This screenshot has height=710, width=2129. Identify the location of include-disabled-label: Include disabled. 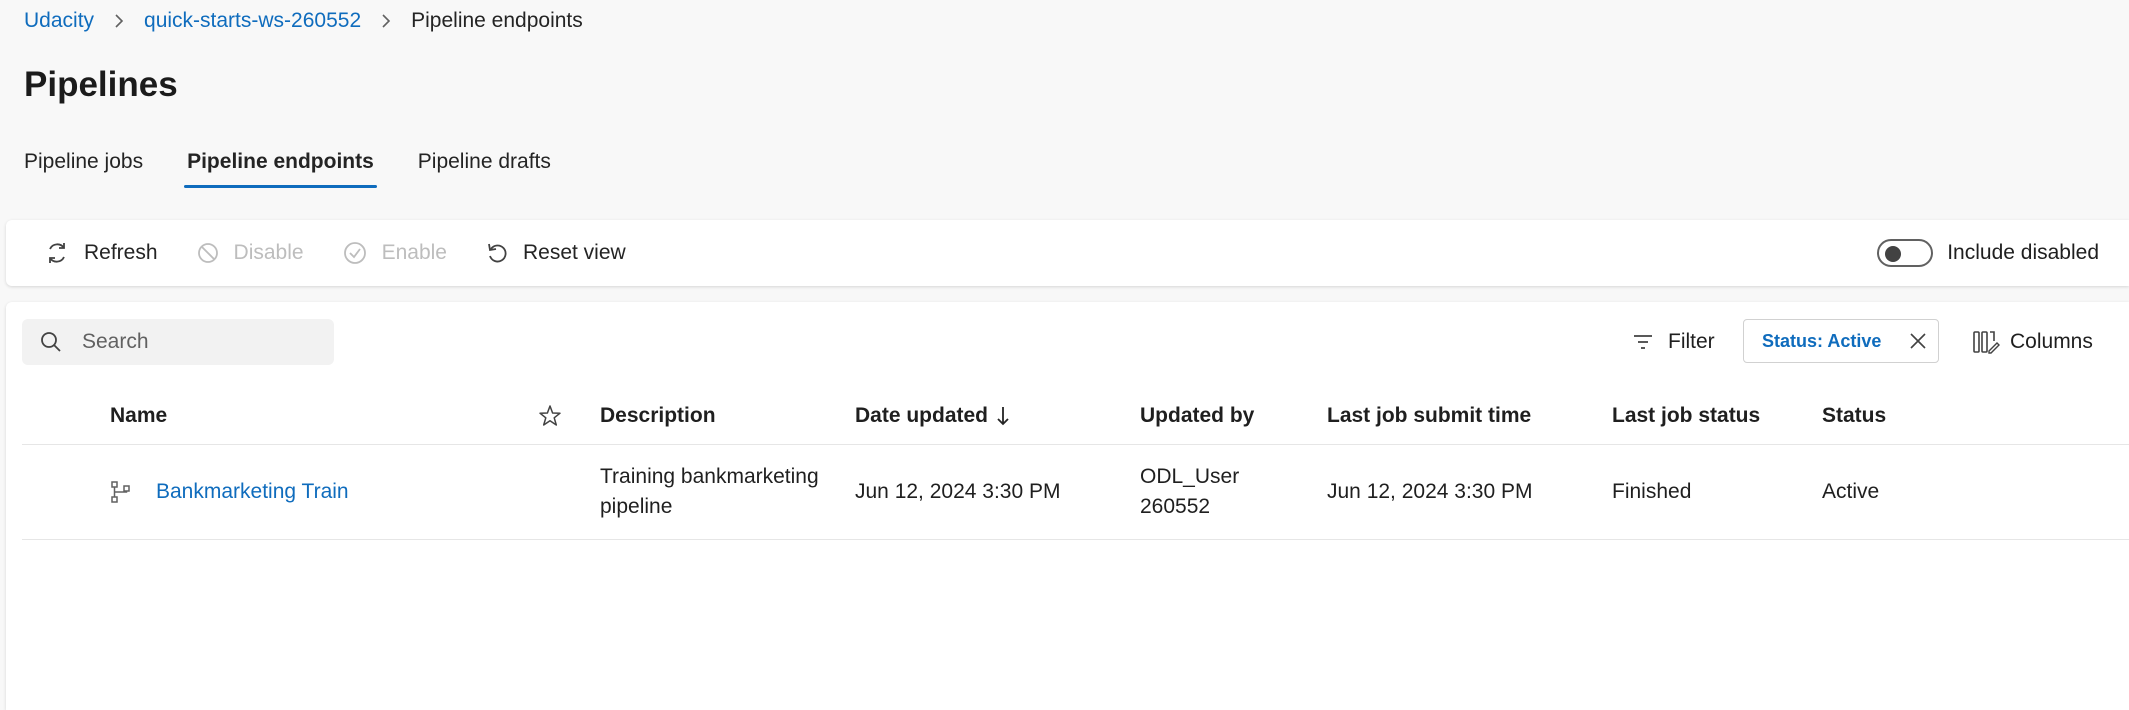
(2023, 252).